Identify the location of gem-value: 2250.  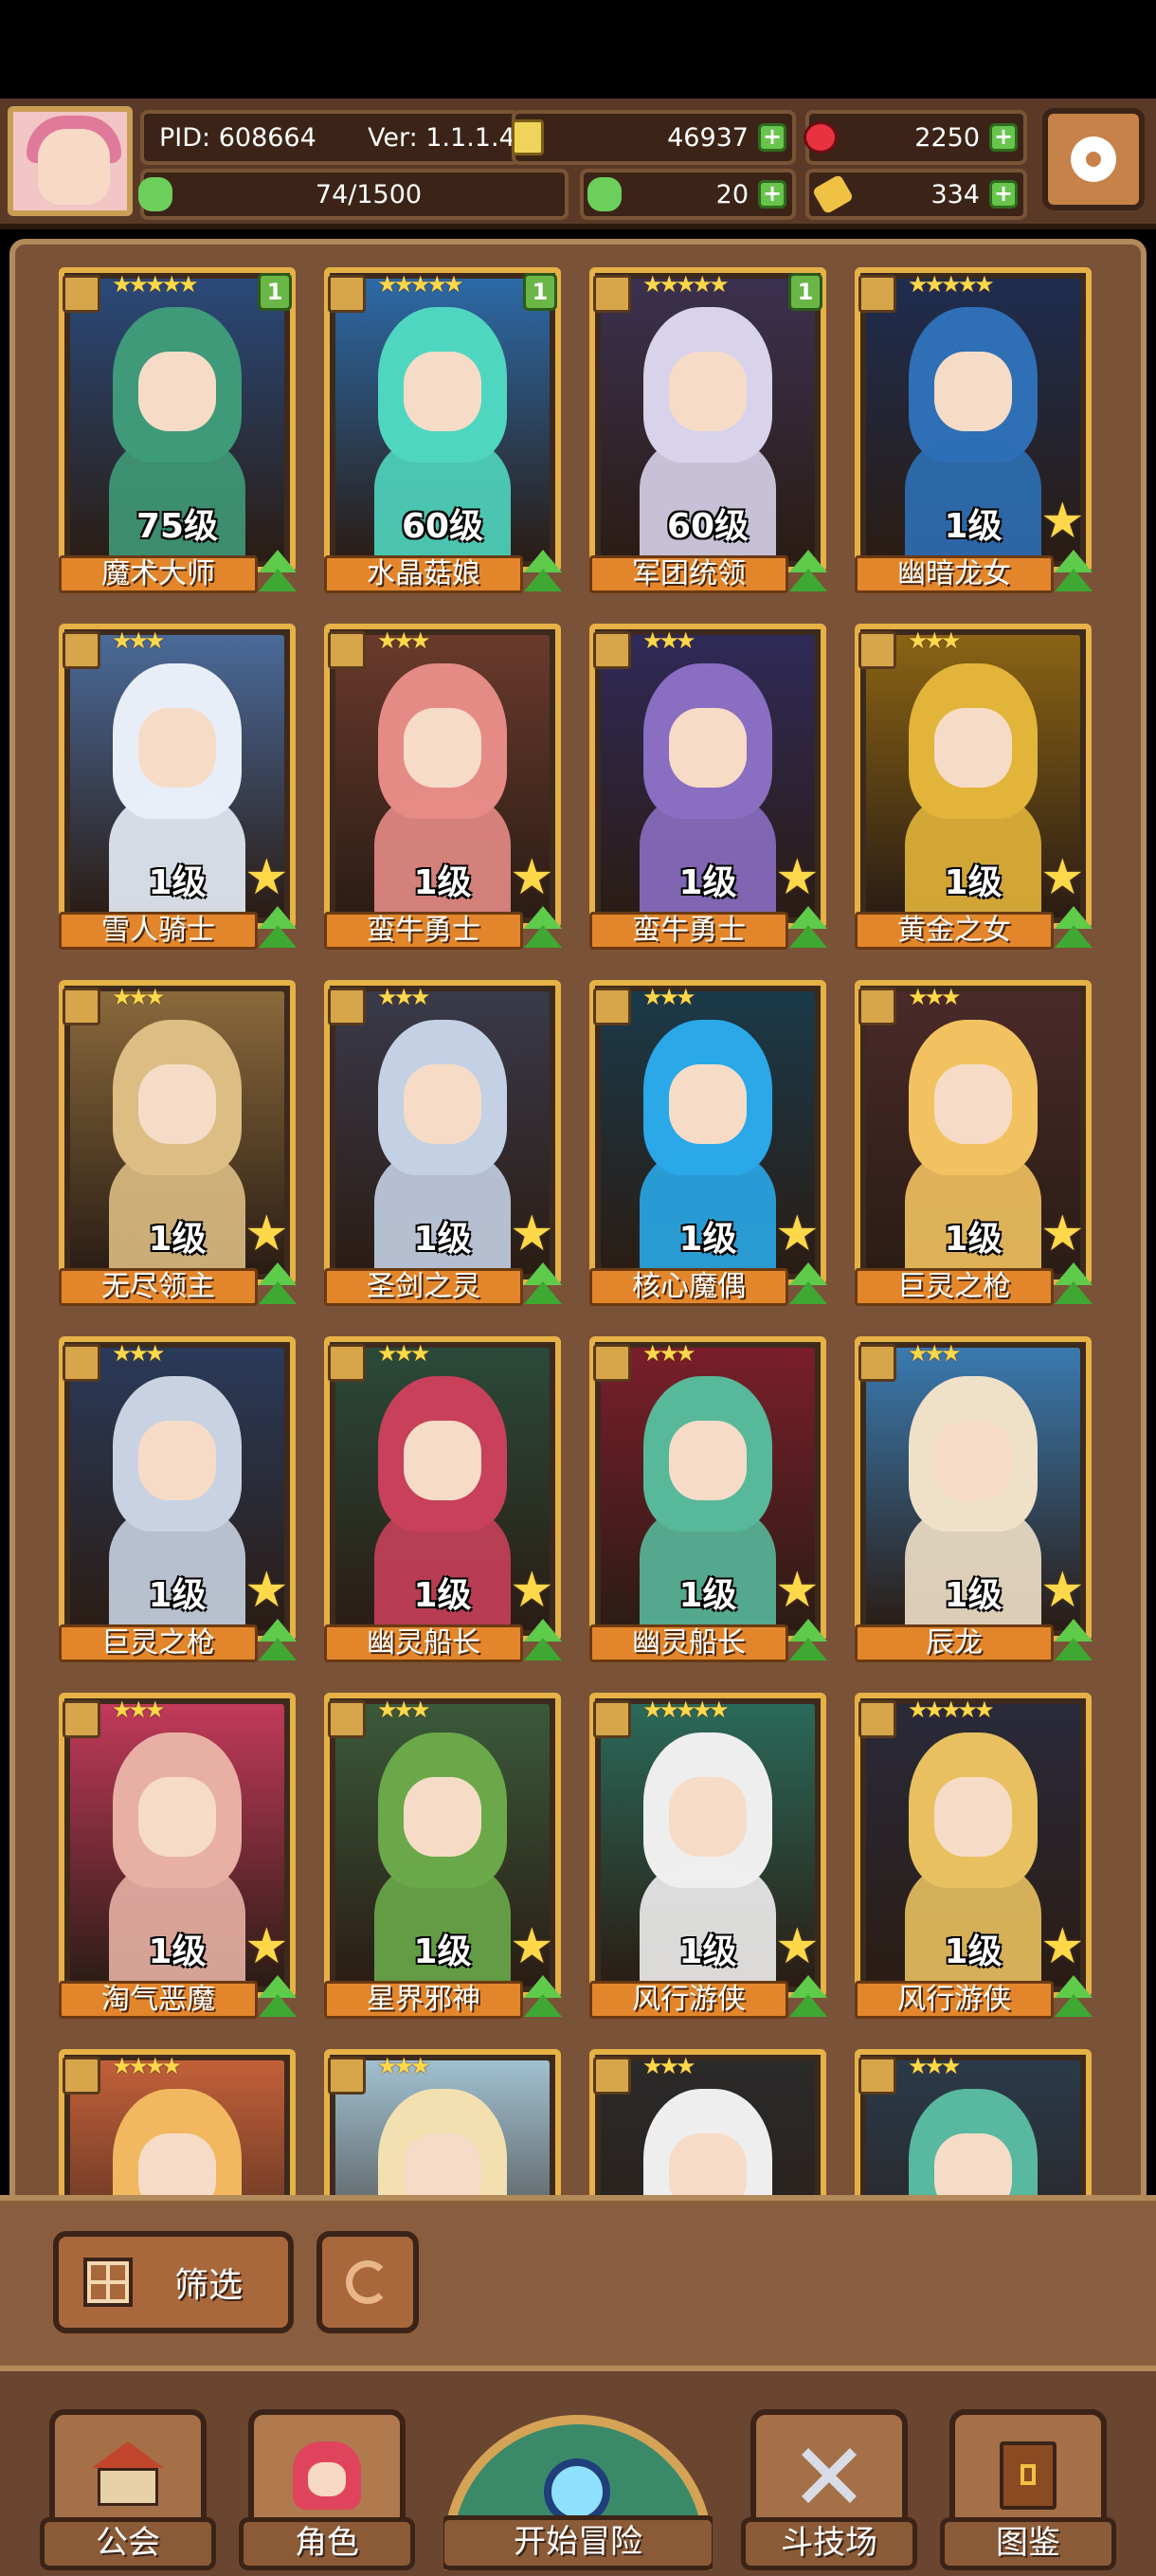
(947, 137).